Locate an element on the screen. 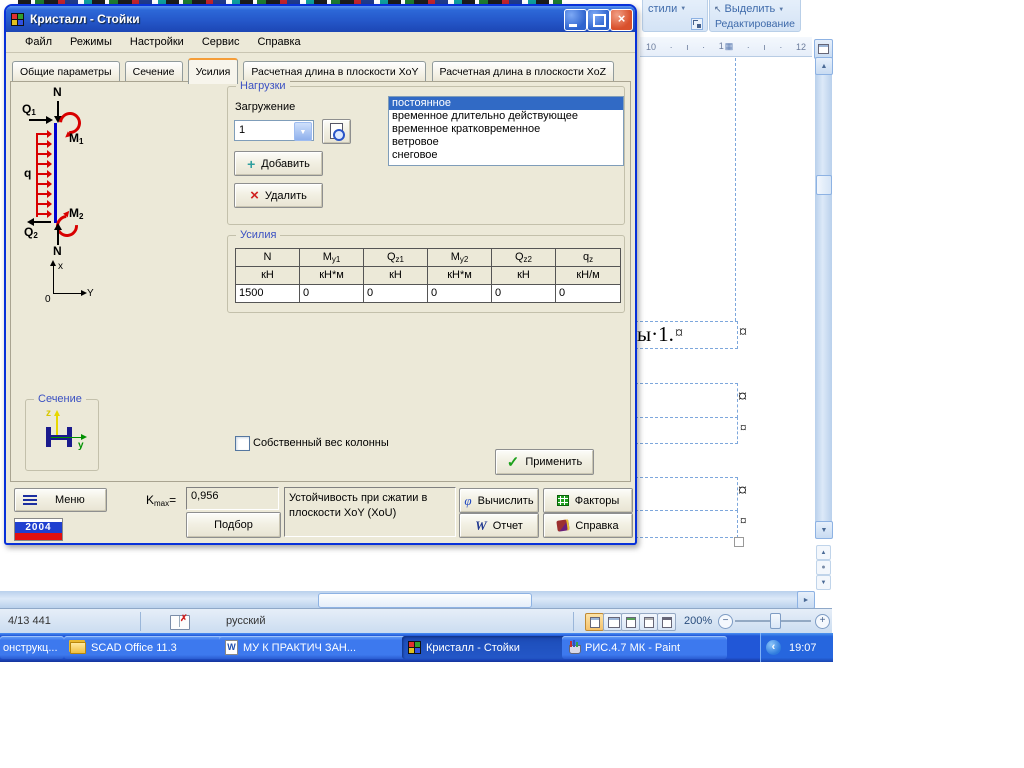 The image size is (1024, 768). menu-button: Меню is located at coordinates (60, 500).